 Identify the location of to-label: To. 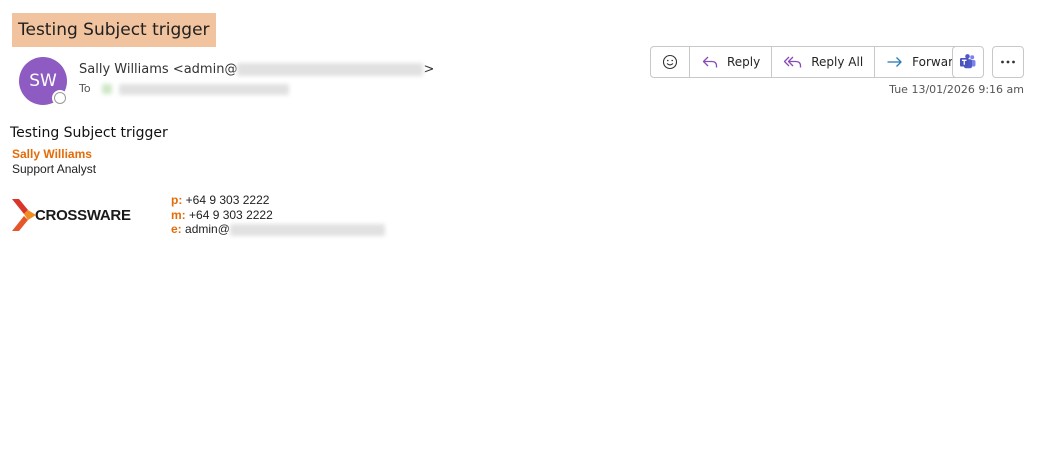
(85, 88).